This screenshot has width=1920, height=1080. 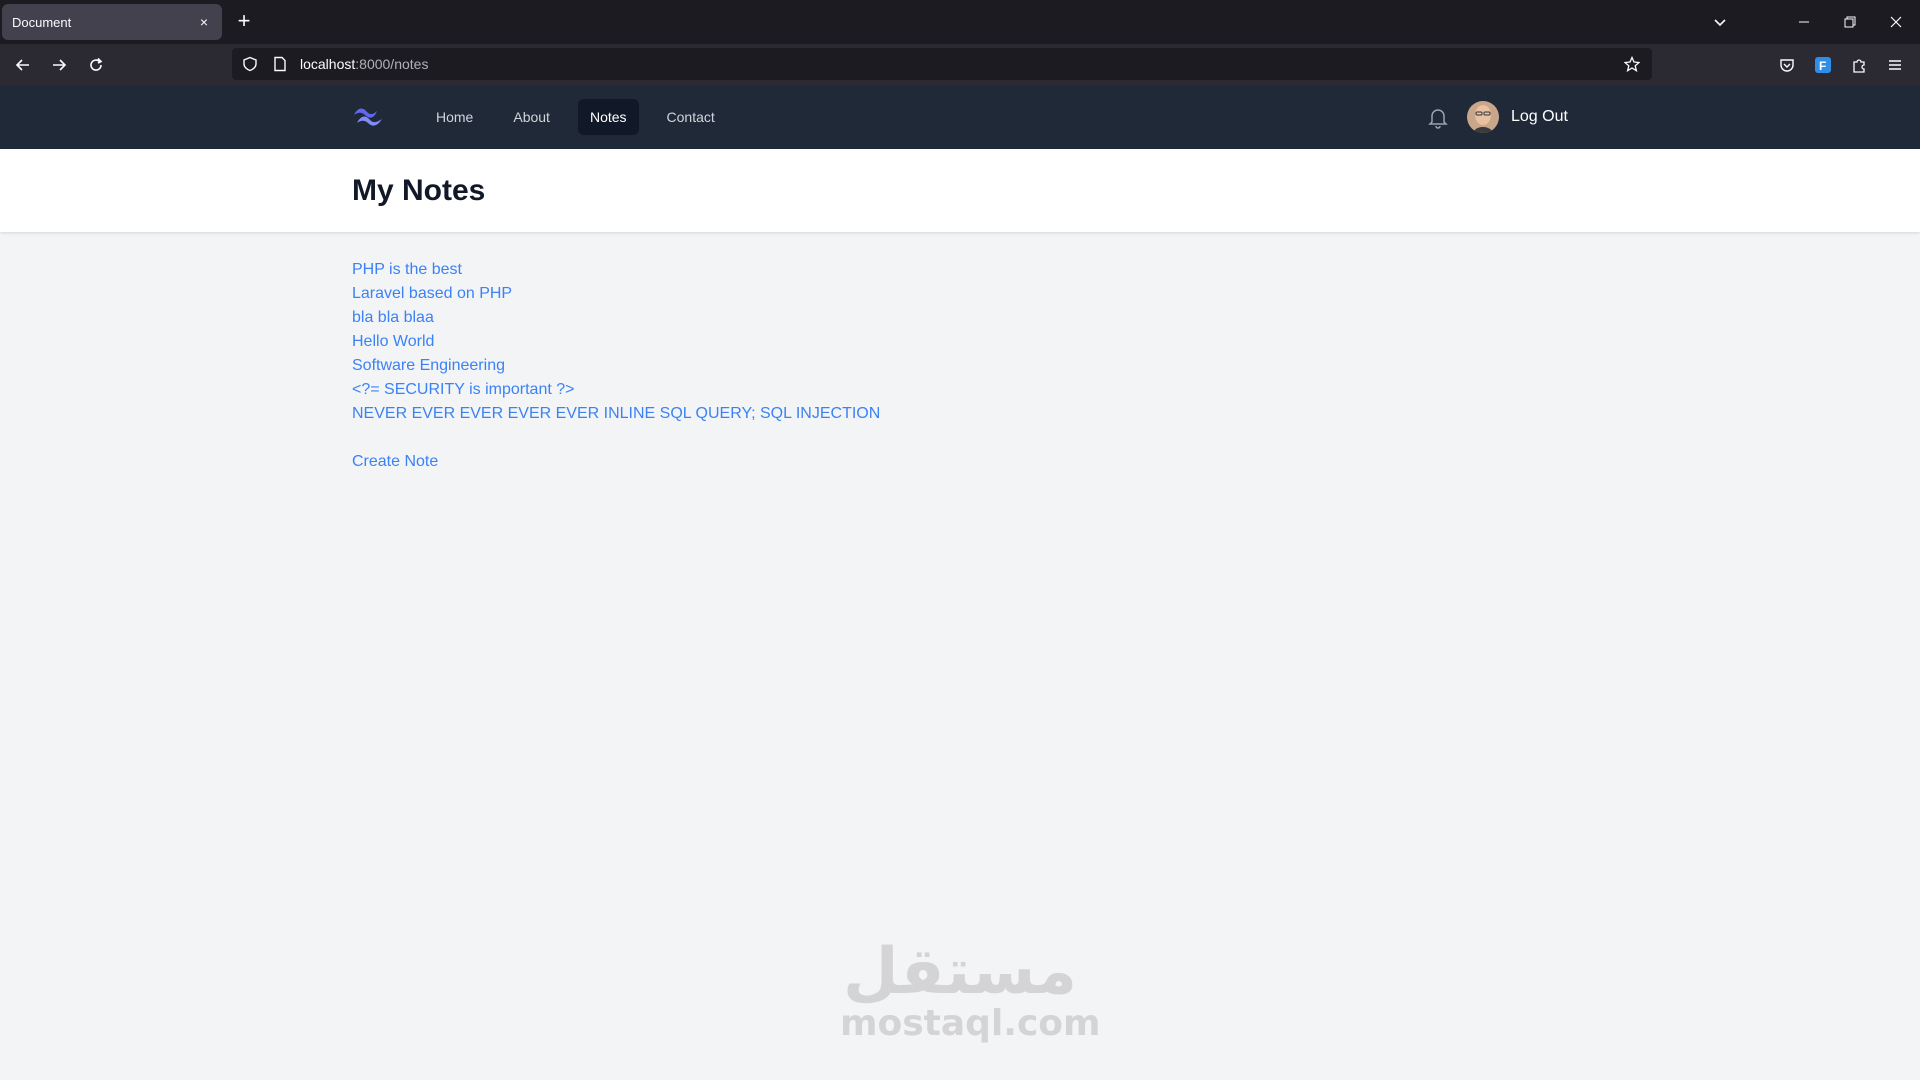 I want to click on address-bar: localhost:8000/notes, so click(x=942, y=64).